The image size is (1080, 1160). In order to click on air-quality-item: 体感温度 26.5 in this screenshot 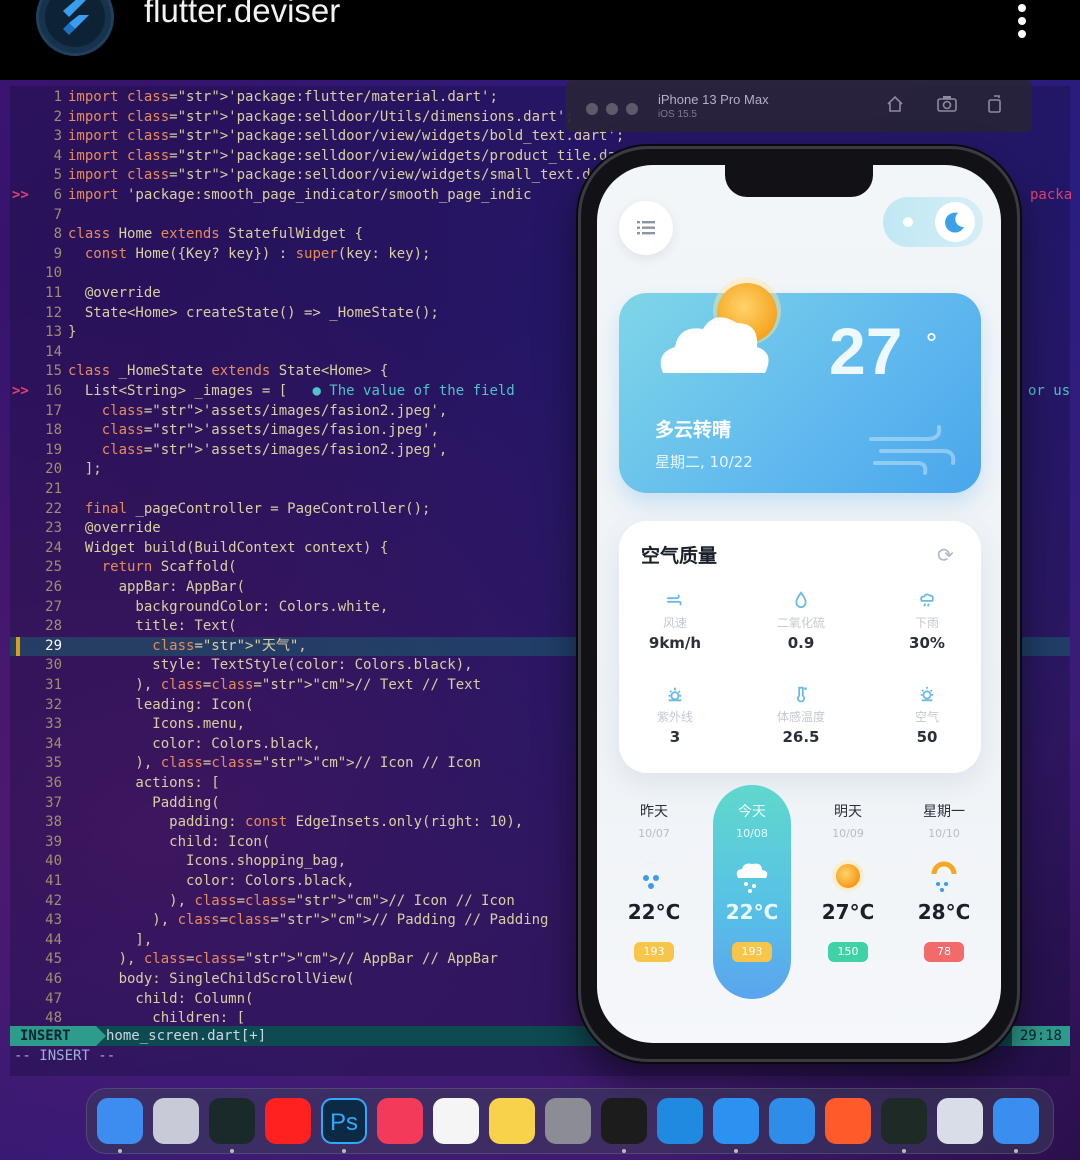, I will do `click(801, 715)`.